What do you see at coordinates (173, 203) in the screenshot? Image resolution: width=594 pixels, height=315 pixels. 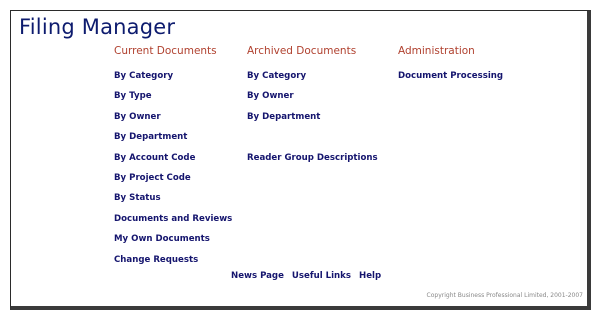 I see `current-by-status-link: By Status` at bounding box center [173, 203].